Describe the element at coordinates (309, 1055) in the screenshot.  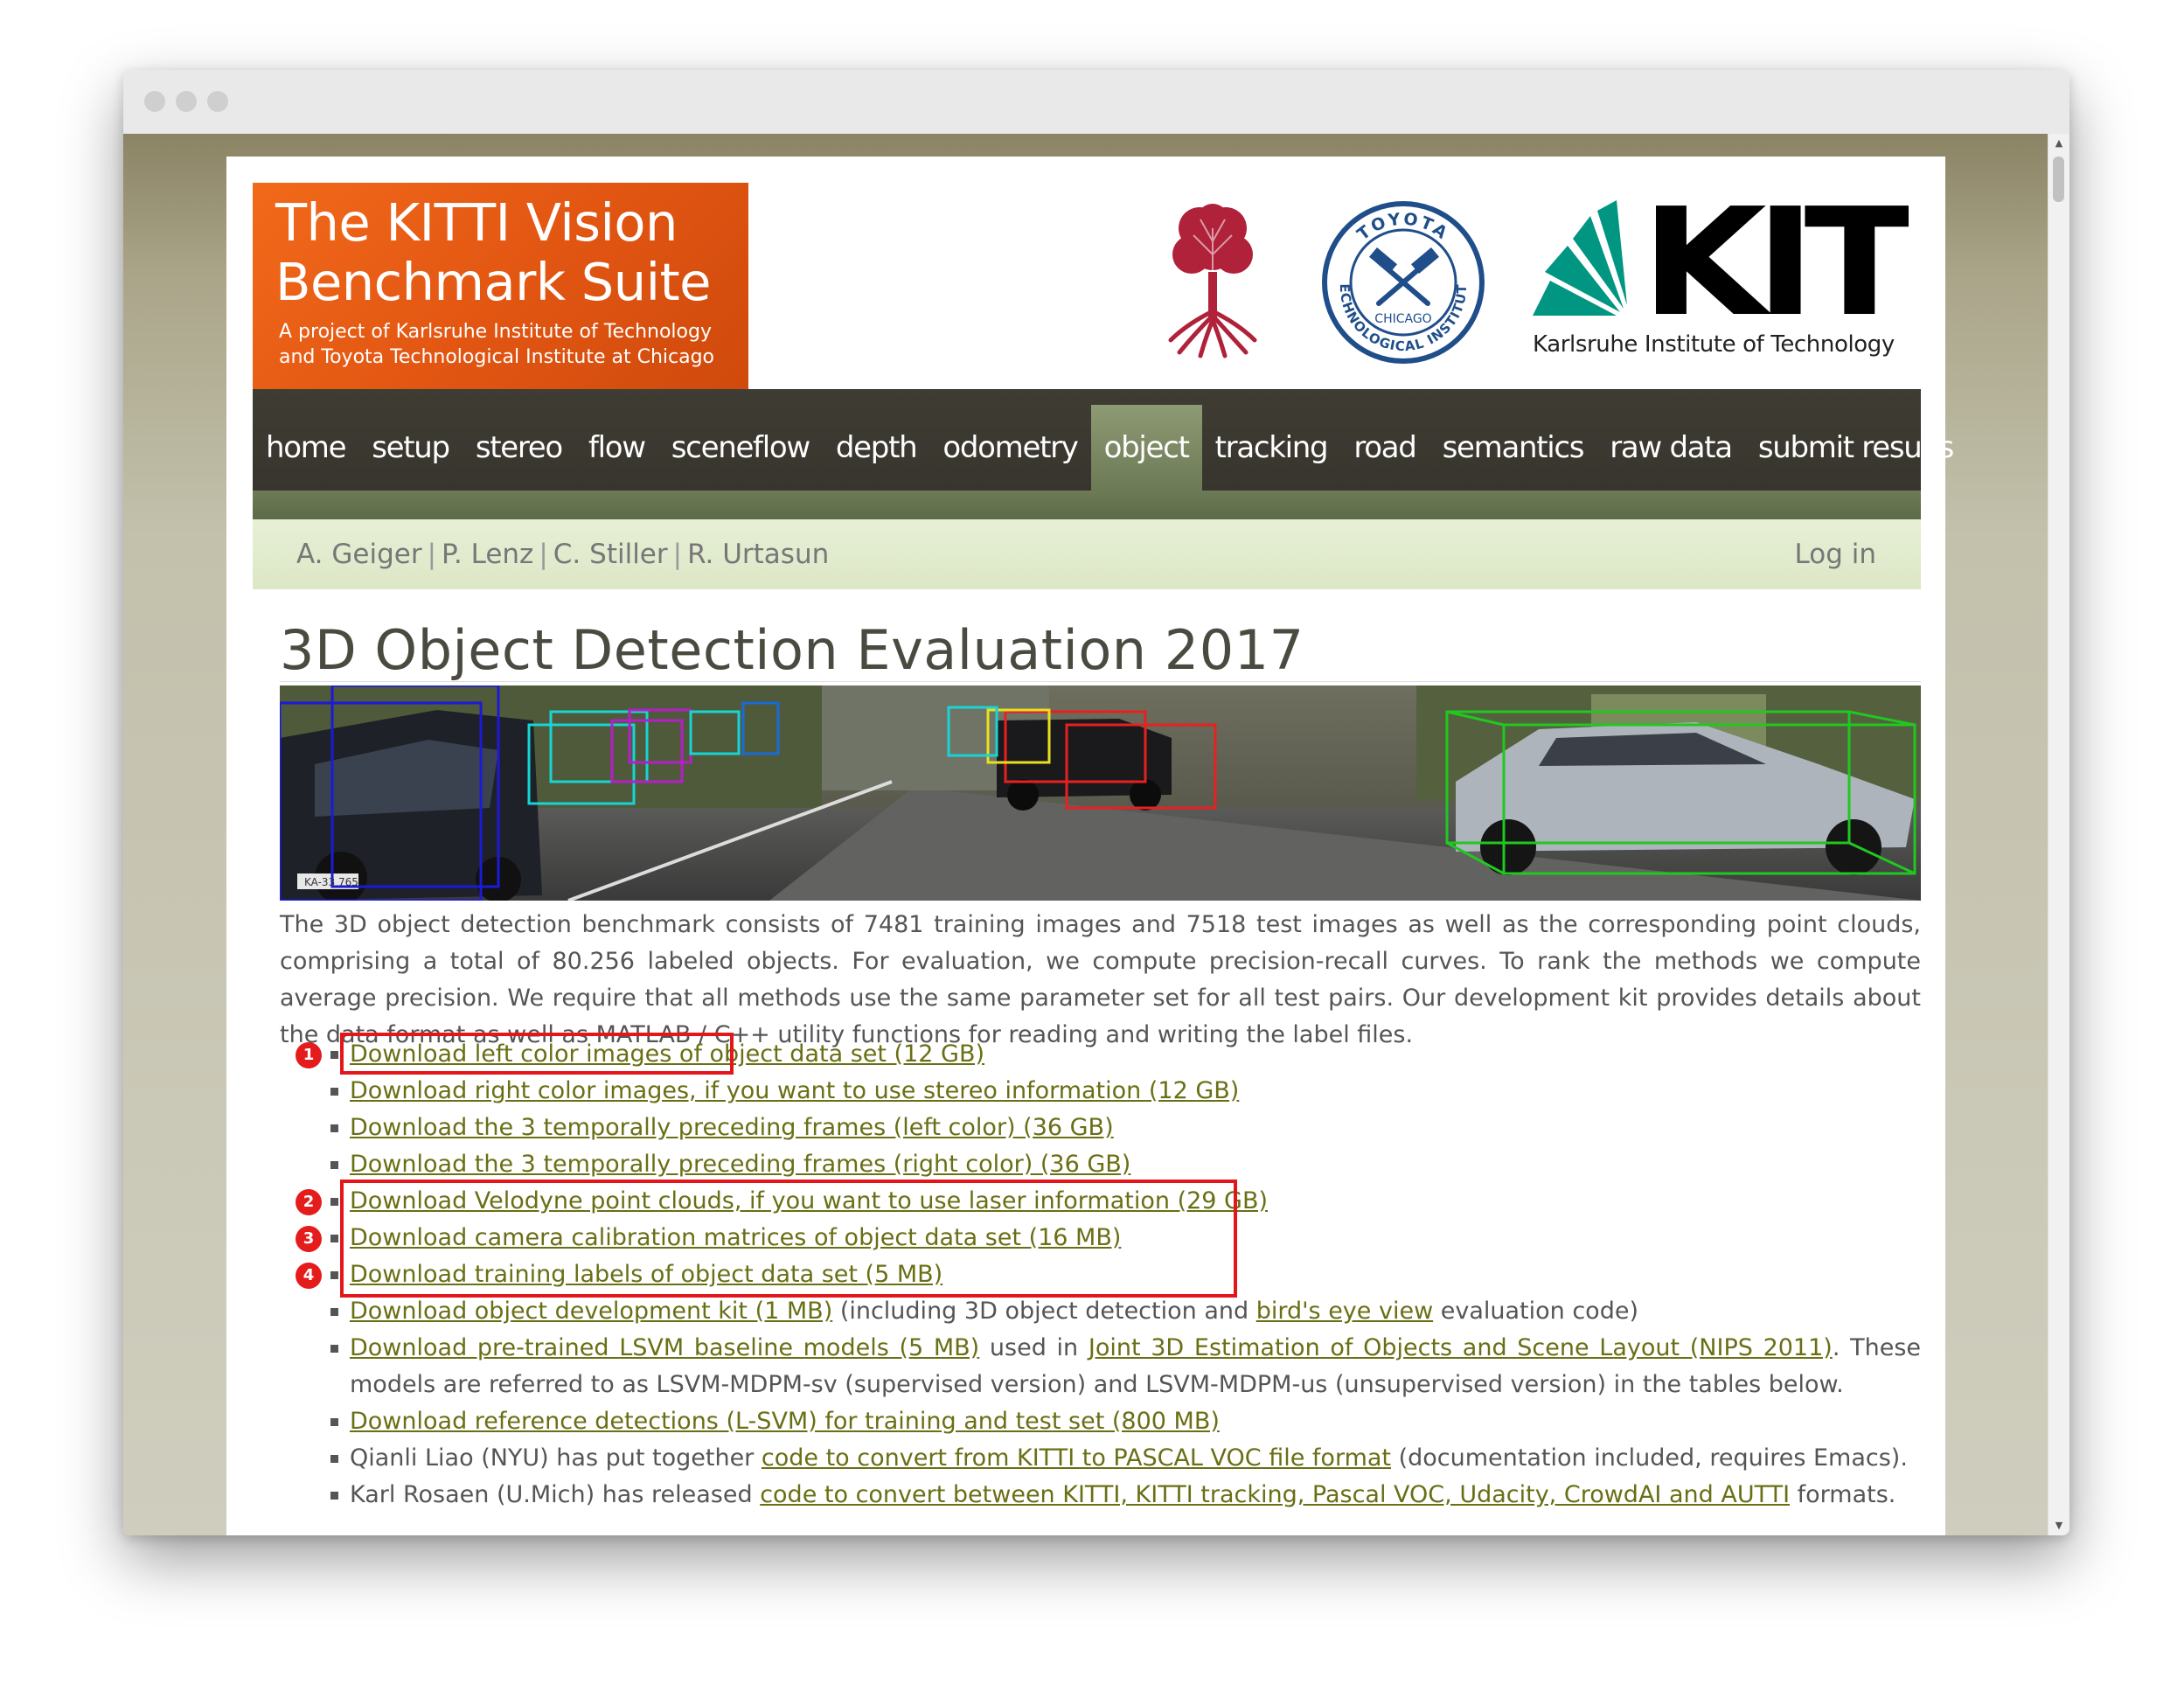
I see `step-marker-badge: 1` at that location.